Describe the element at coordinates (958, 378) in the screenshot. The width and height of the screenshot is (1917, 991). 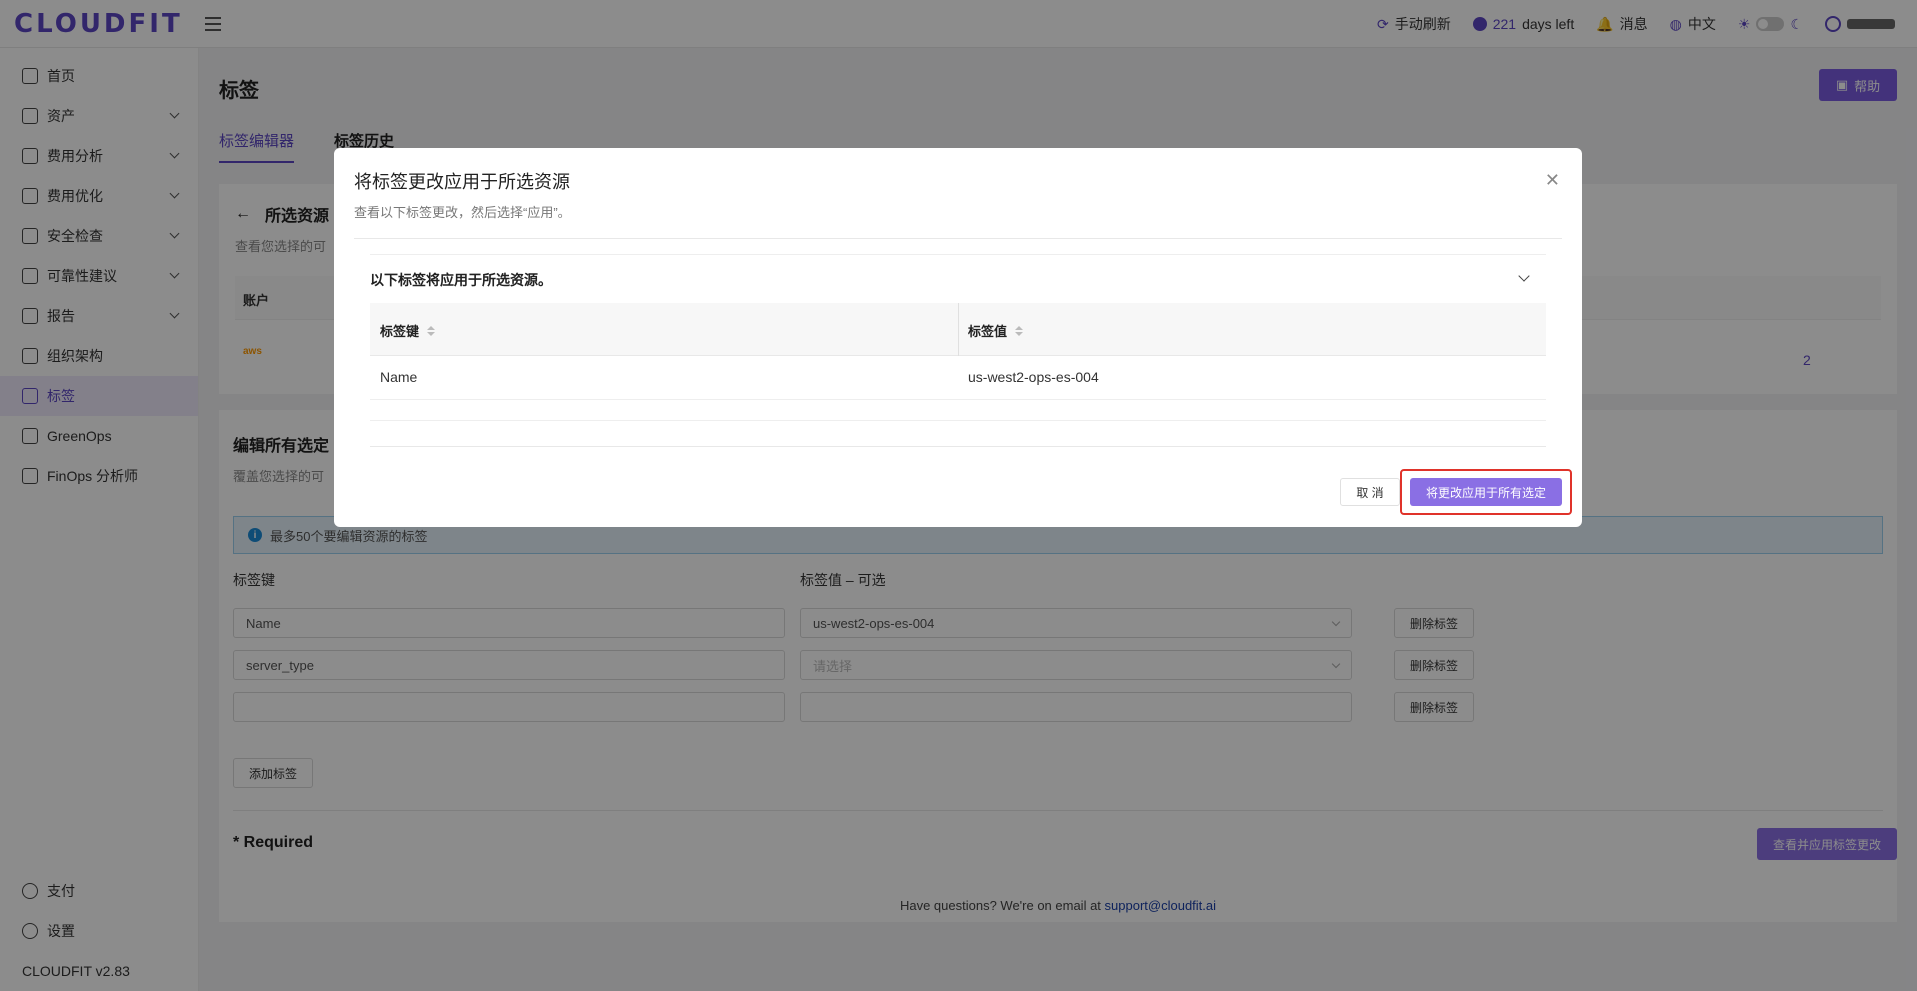
I see `table-row: Name us-west2-ops-es-004` at that location.